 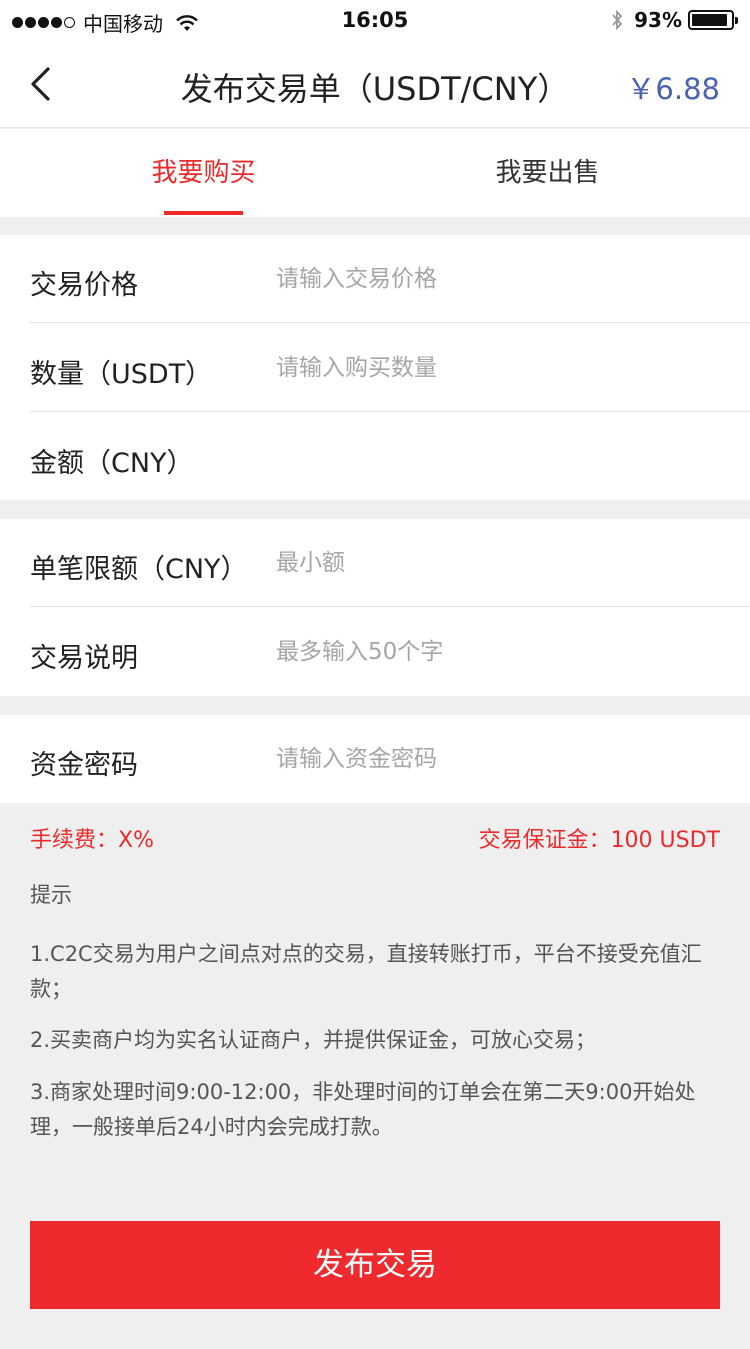 I want to click on form-row-quantity: 数量（USDT）, so click(x=390, y=368).